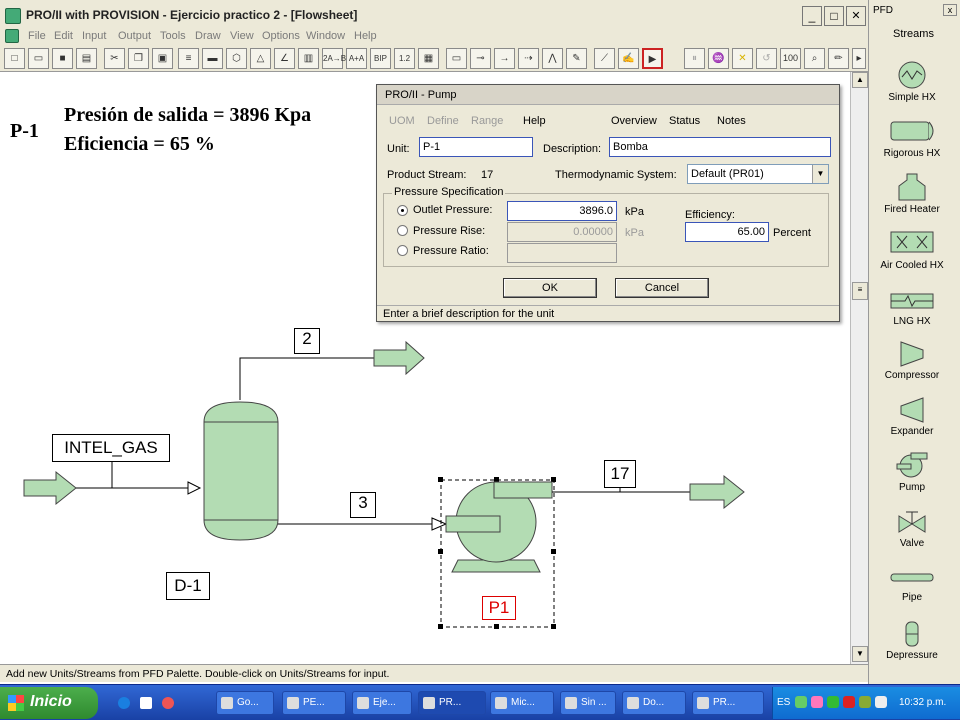  Describe the element at coordinates (307, 341) in the screenshot. I see `stream-2-label: 2` at that location.